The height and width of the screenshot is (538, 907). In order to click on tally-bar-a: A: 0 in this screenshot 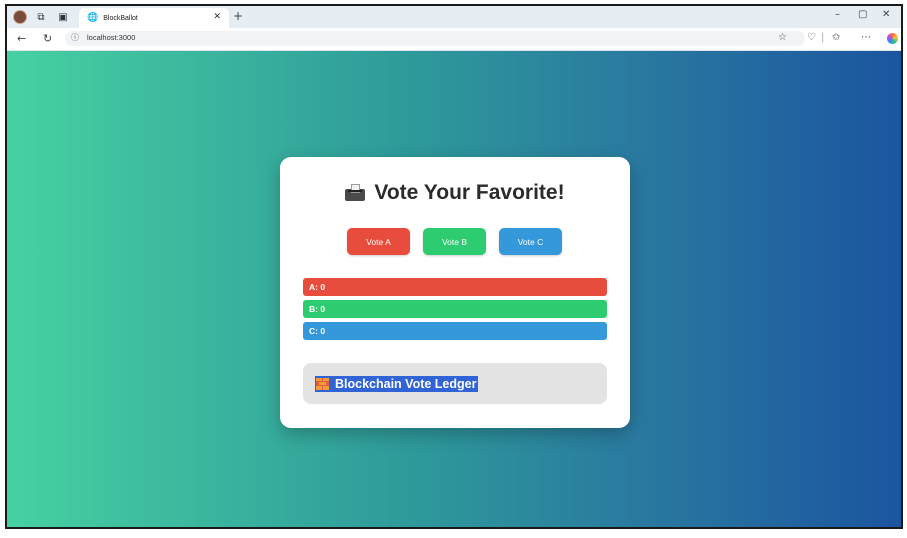, I will do `click(455, 287)`.